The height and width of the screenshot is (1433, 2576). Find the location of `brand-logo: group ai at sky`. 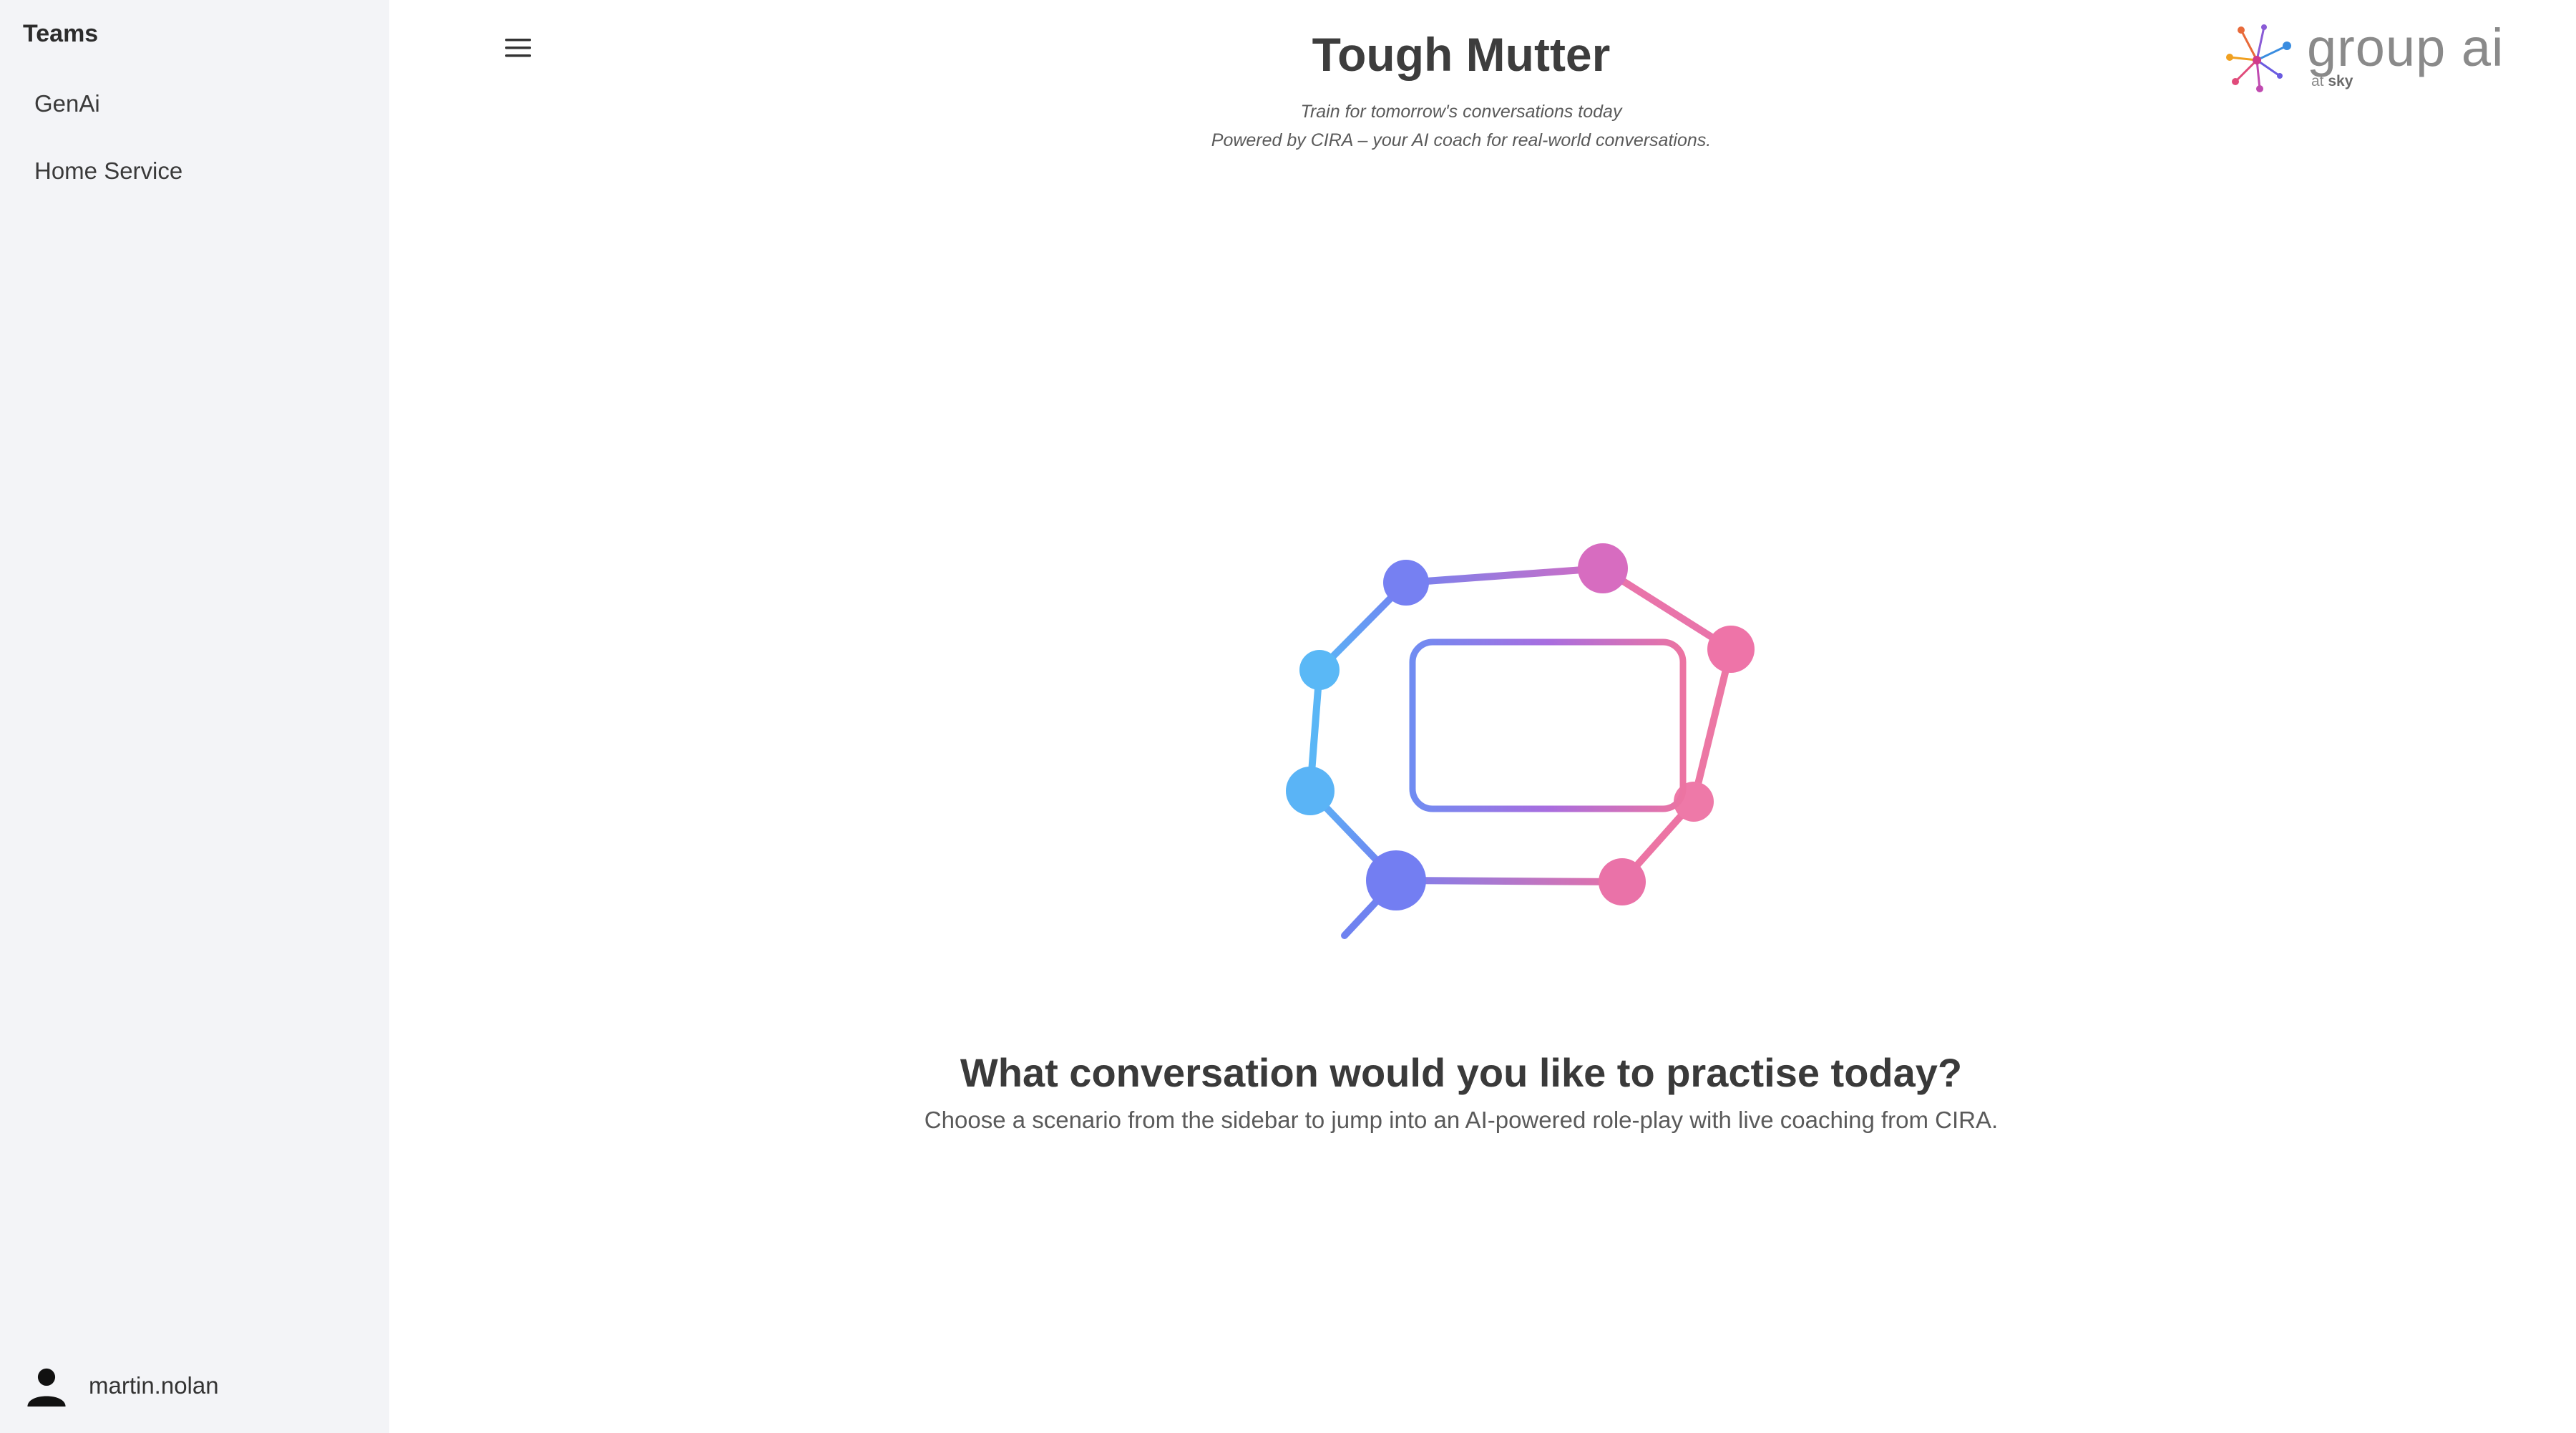

brand-logo: group ai at sky is located at coordinates (2378, 60).